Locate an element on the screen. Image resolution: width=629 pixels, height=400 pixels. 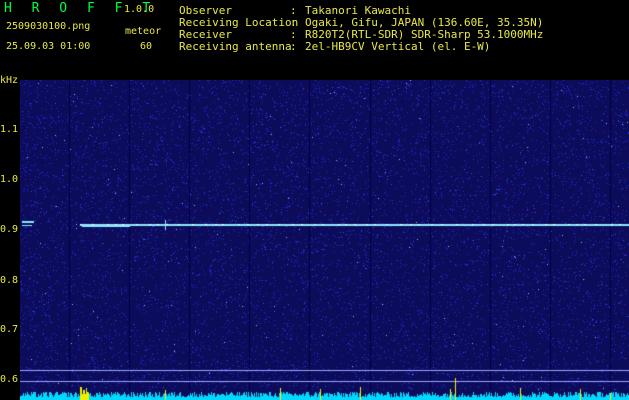
y-tick-label: 1.0 is located at coordinates (9, 179).